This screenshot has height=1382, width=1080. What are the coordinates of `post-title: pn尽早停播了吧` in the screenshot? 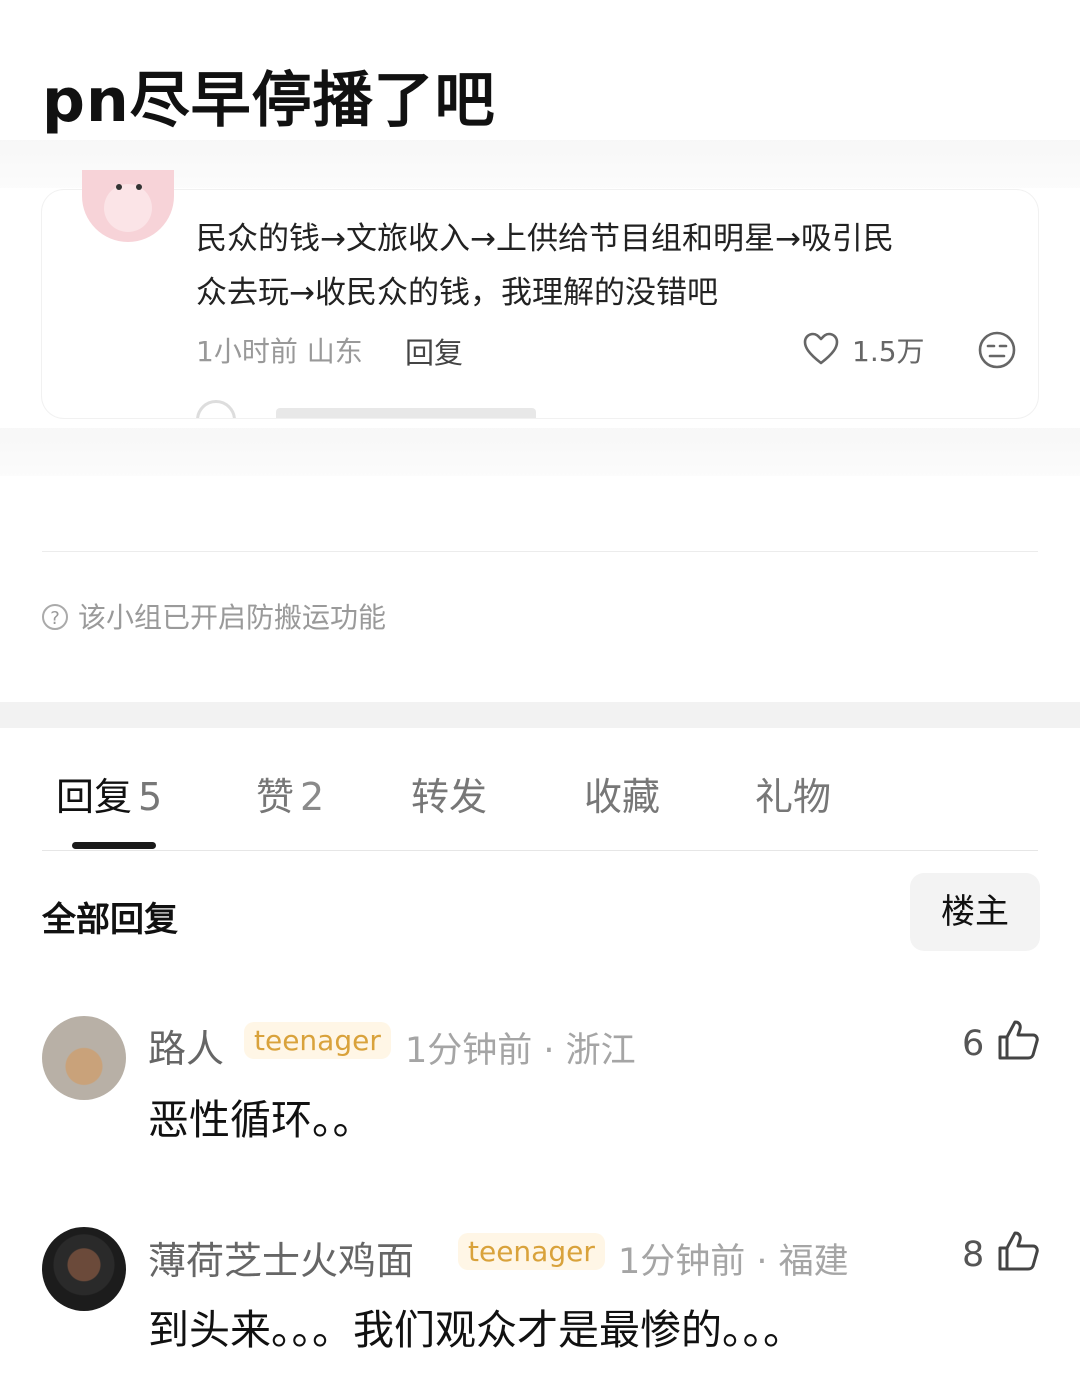 It's located at (269, 101).